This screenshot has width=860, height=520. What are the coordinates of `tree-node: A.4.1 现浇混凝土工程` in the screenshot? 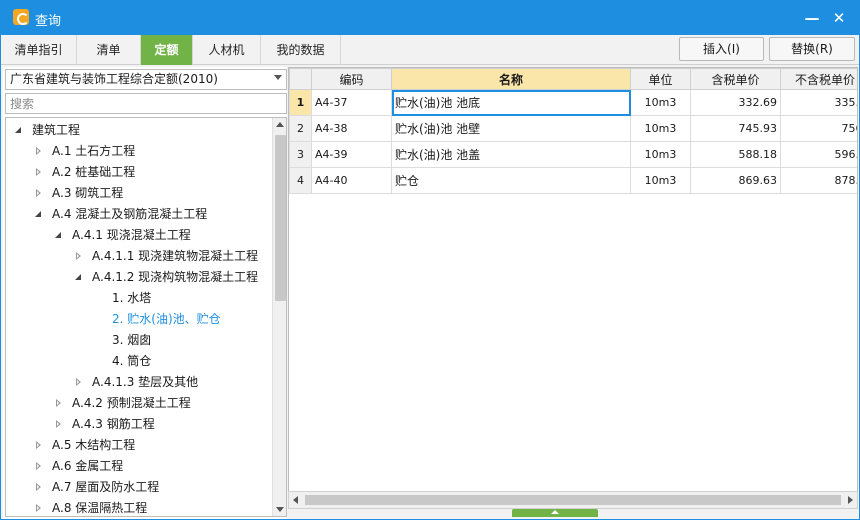 It's located at (122, 235).